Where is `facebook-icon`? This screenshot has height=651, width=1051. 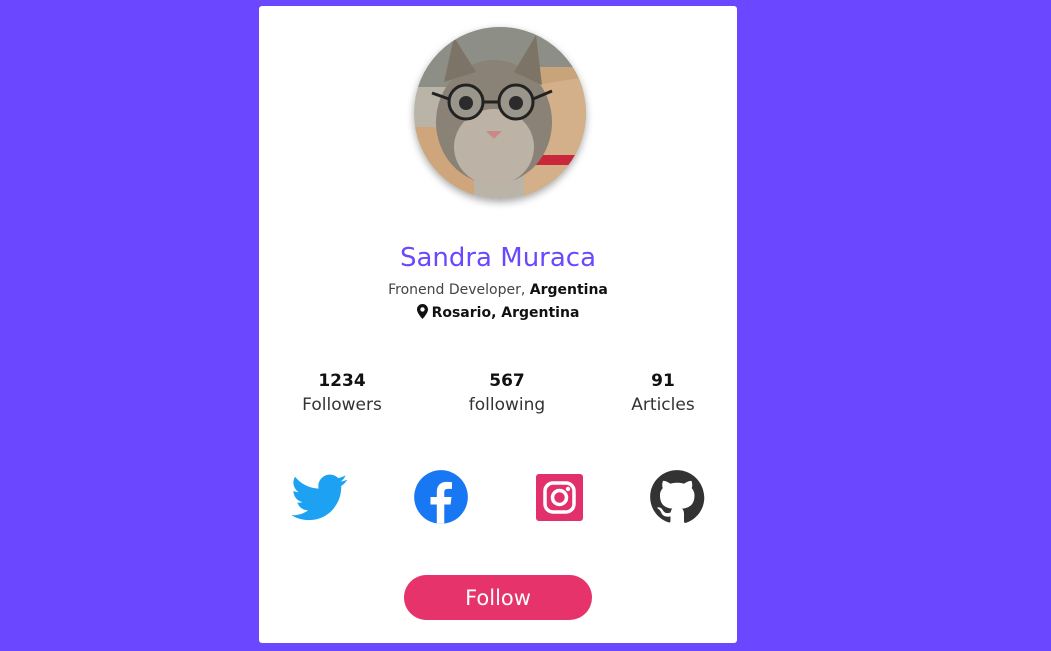
facebook-icon is located at coordinates (441, 497).